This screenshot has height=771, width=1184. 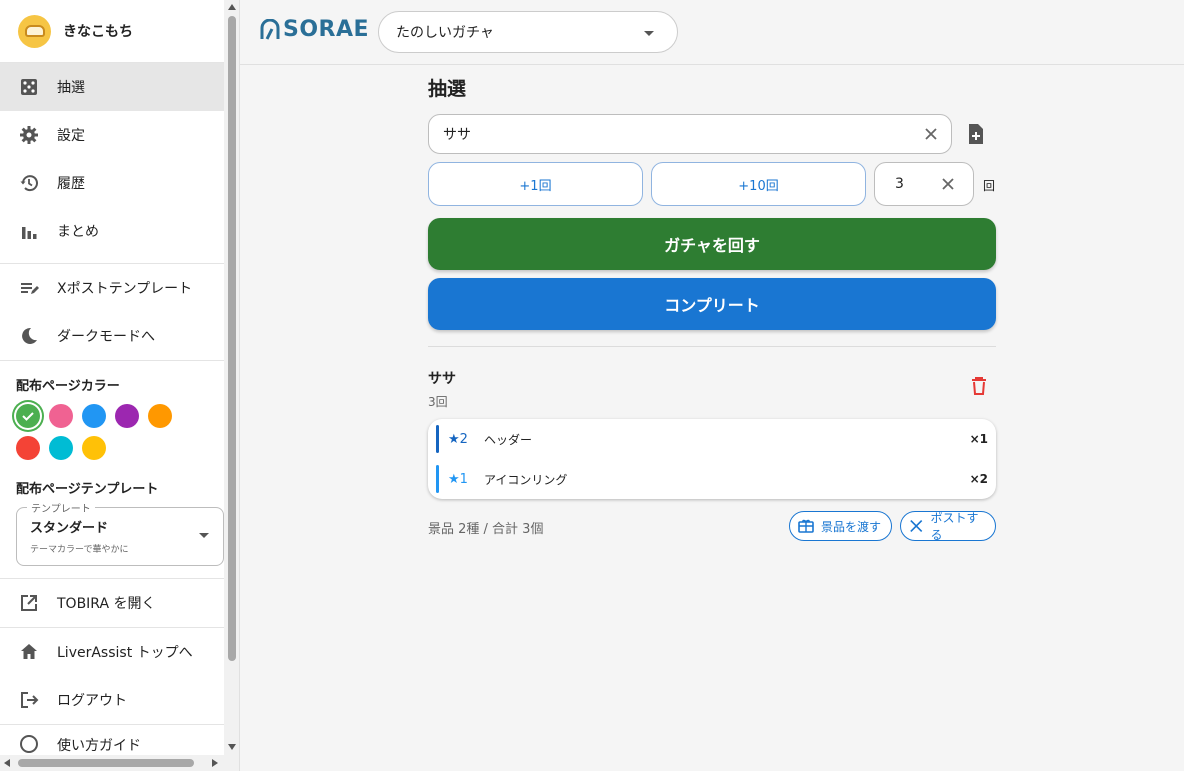 I want to click on link-nav: TOBIRA を開く, so click(x=112, y=603).